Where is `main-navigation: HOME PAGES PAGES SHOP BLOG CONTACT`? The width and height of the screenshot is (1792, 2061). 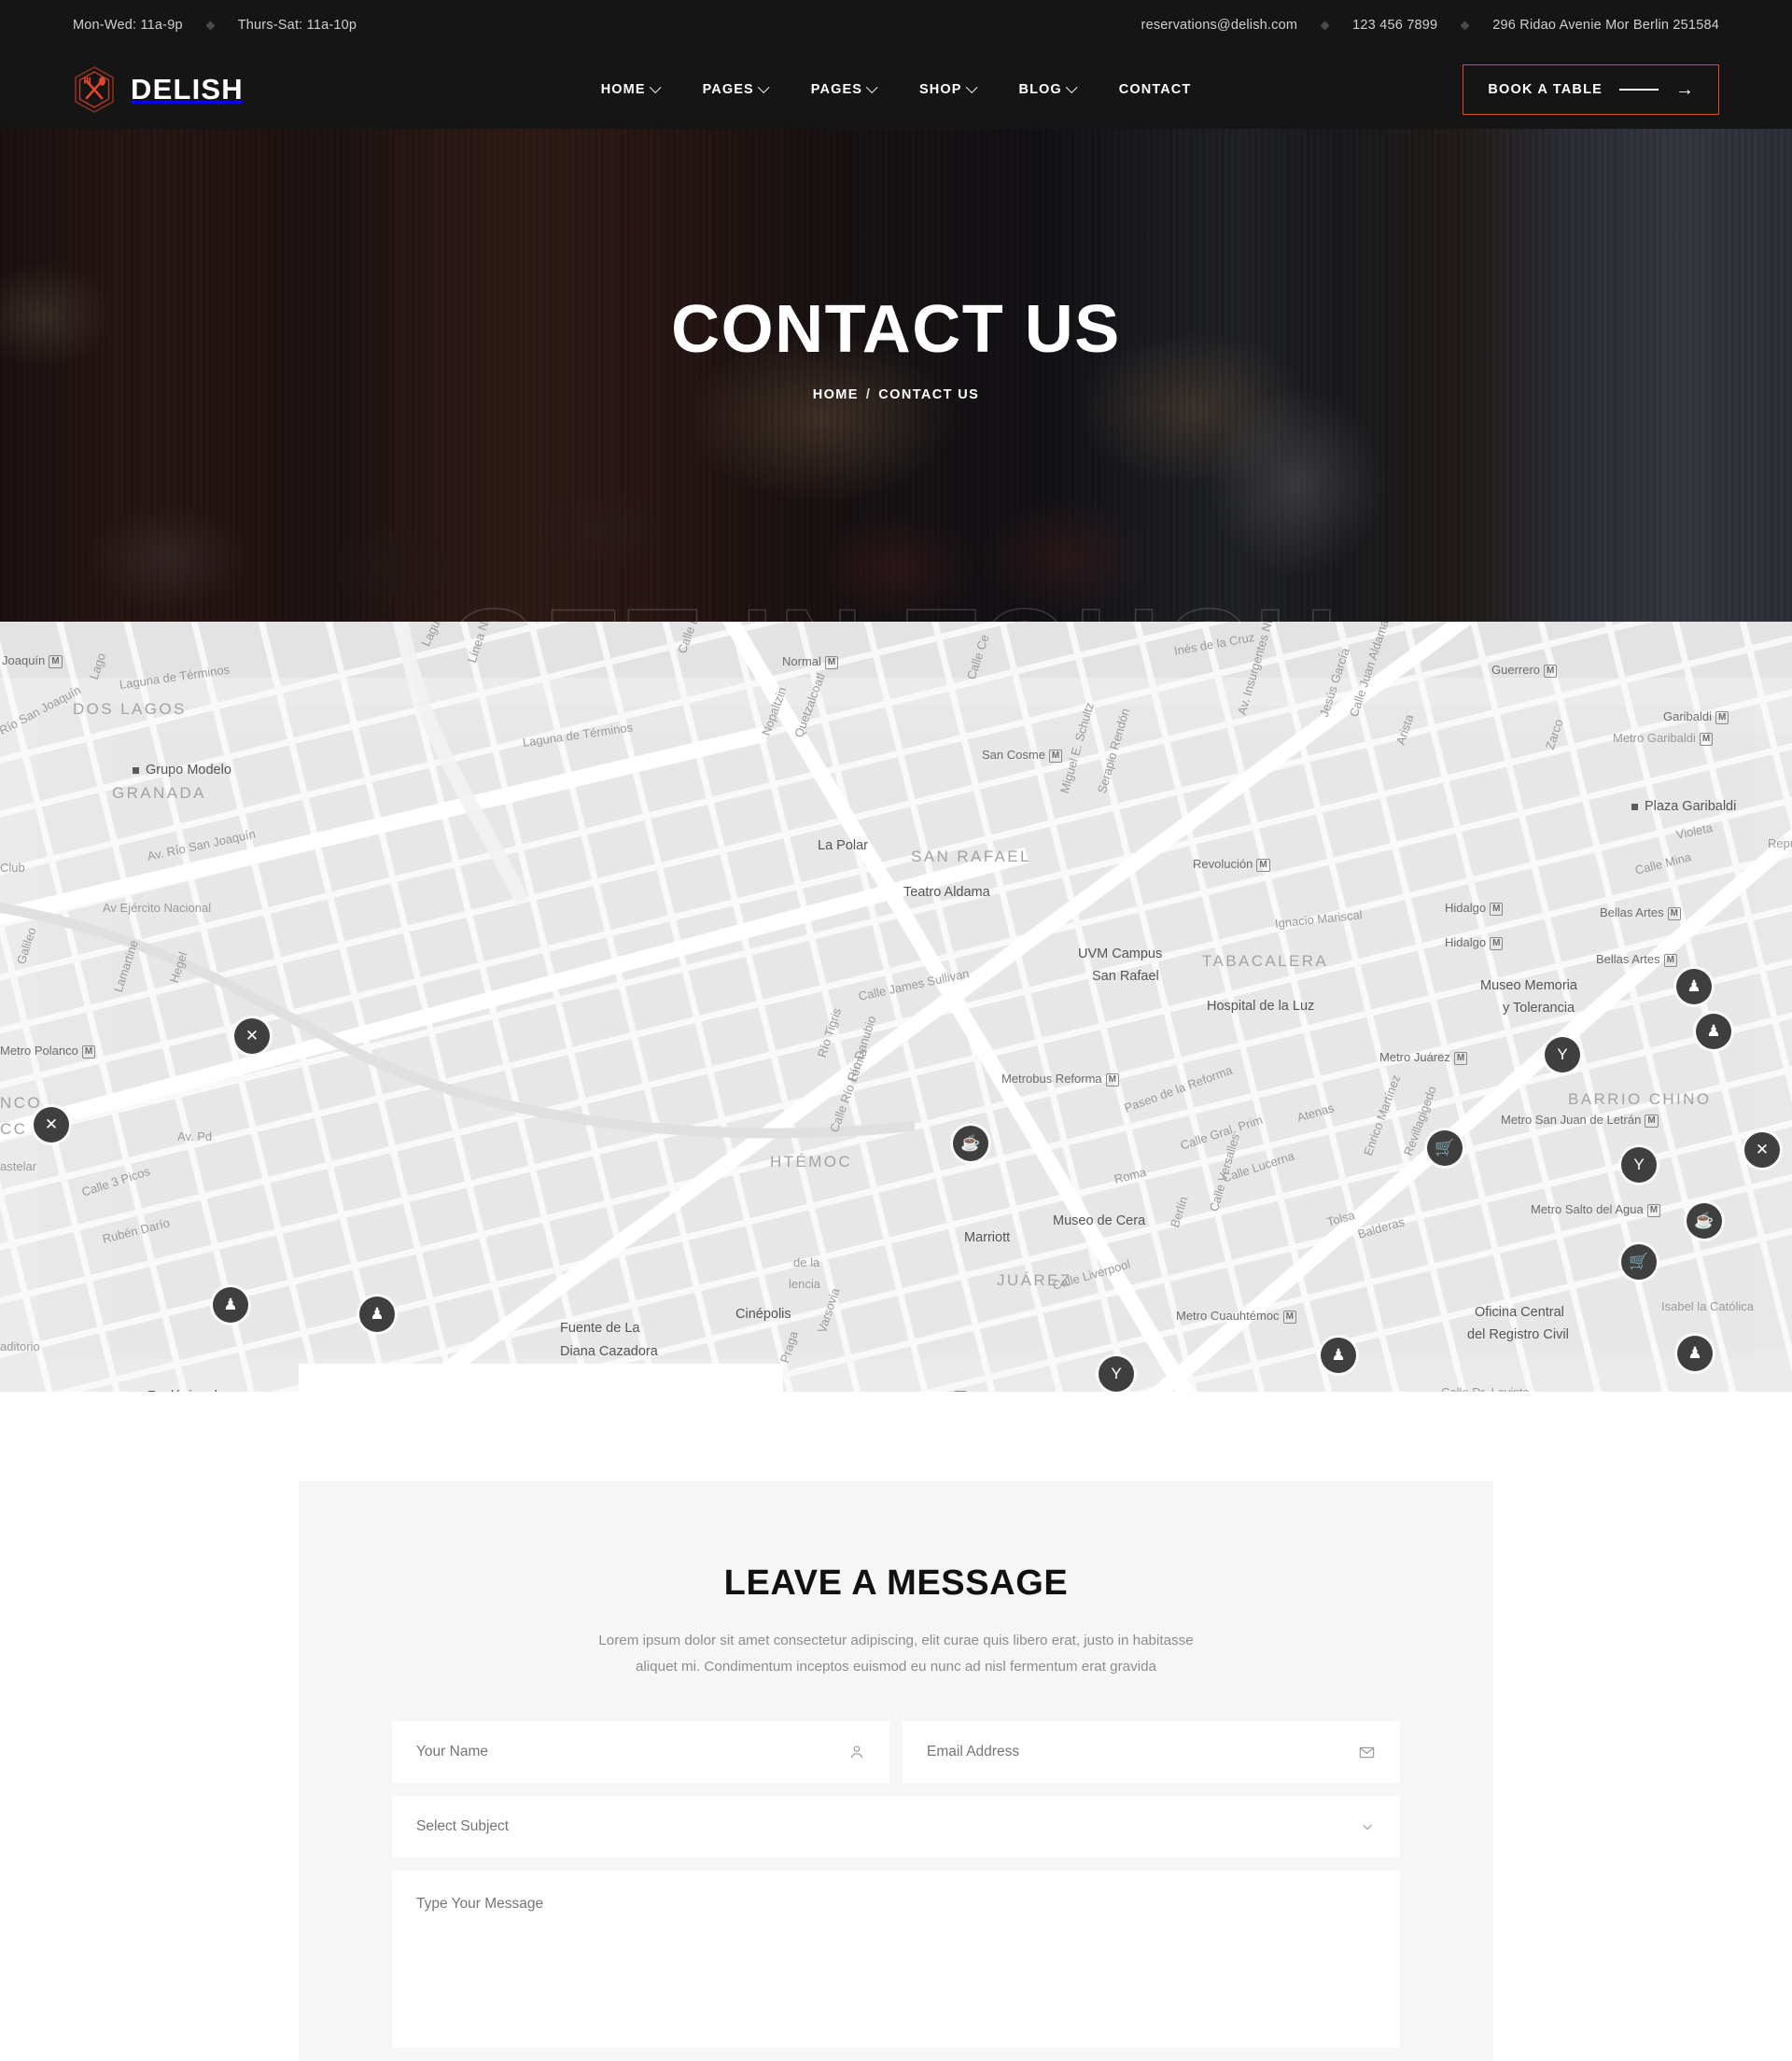
main-navigation: HOME PAGES PAGES SHOP BLOG CONTACT is located at coordinates (896, 89).